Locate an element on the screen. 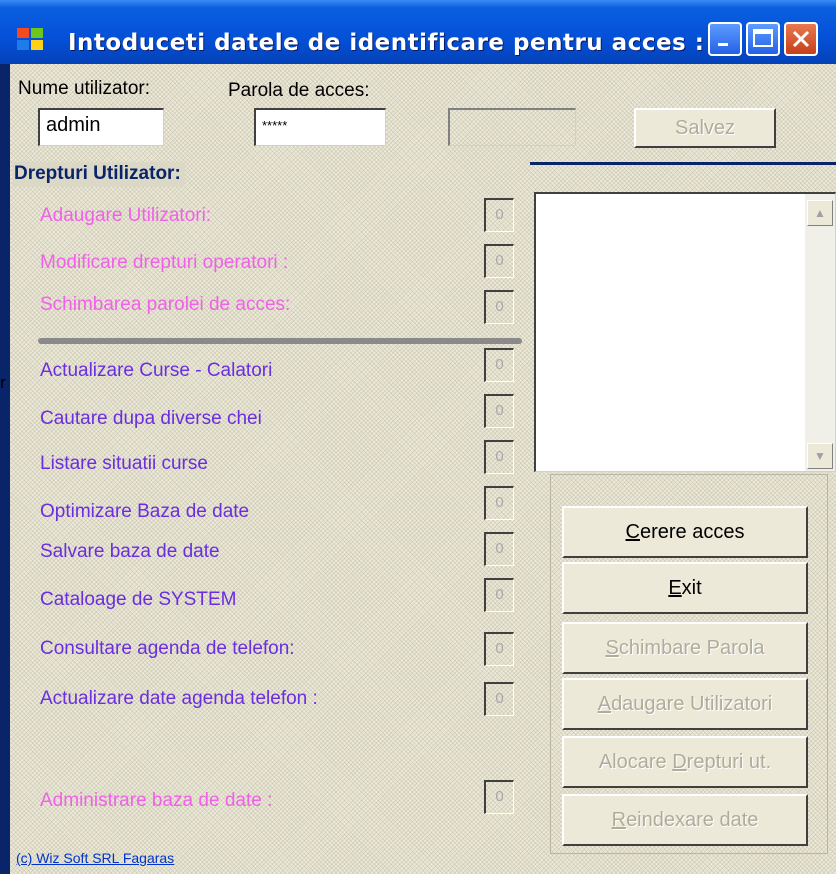 The image size is (836, 874). exit-button: Exit is located at coordinates (685, 588).